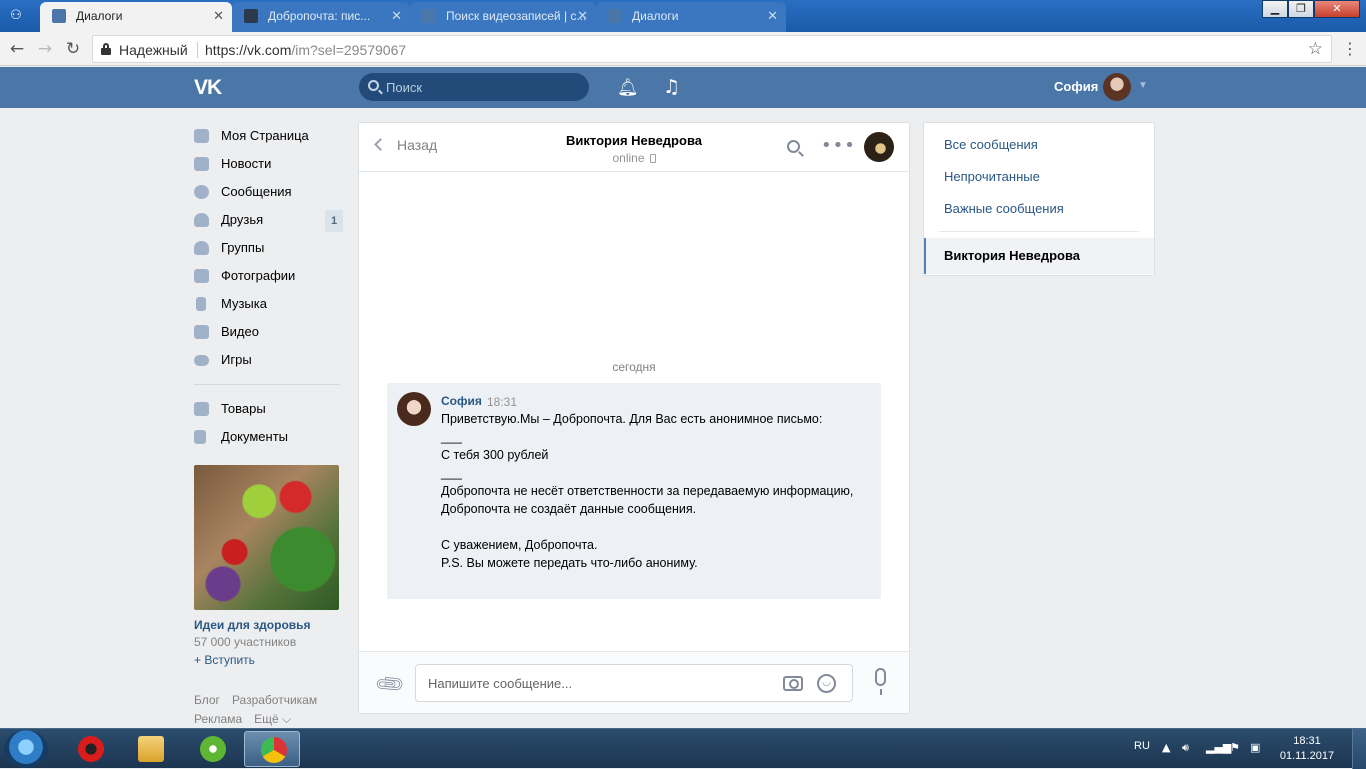 This screenshot has height=769, width=1366. What do you see at coordinates (269, 220) in the screenshot?
I see `menu-item-friends: Друзья 1` at bounding box center [269, 220].